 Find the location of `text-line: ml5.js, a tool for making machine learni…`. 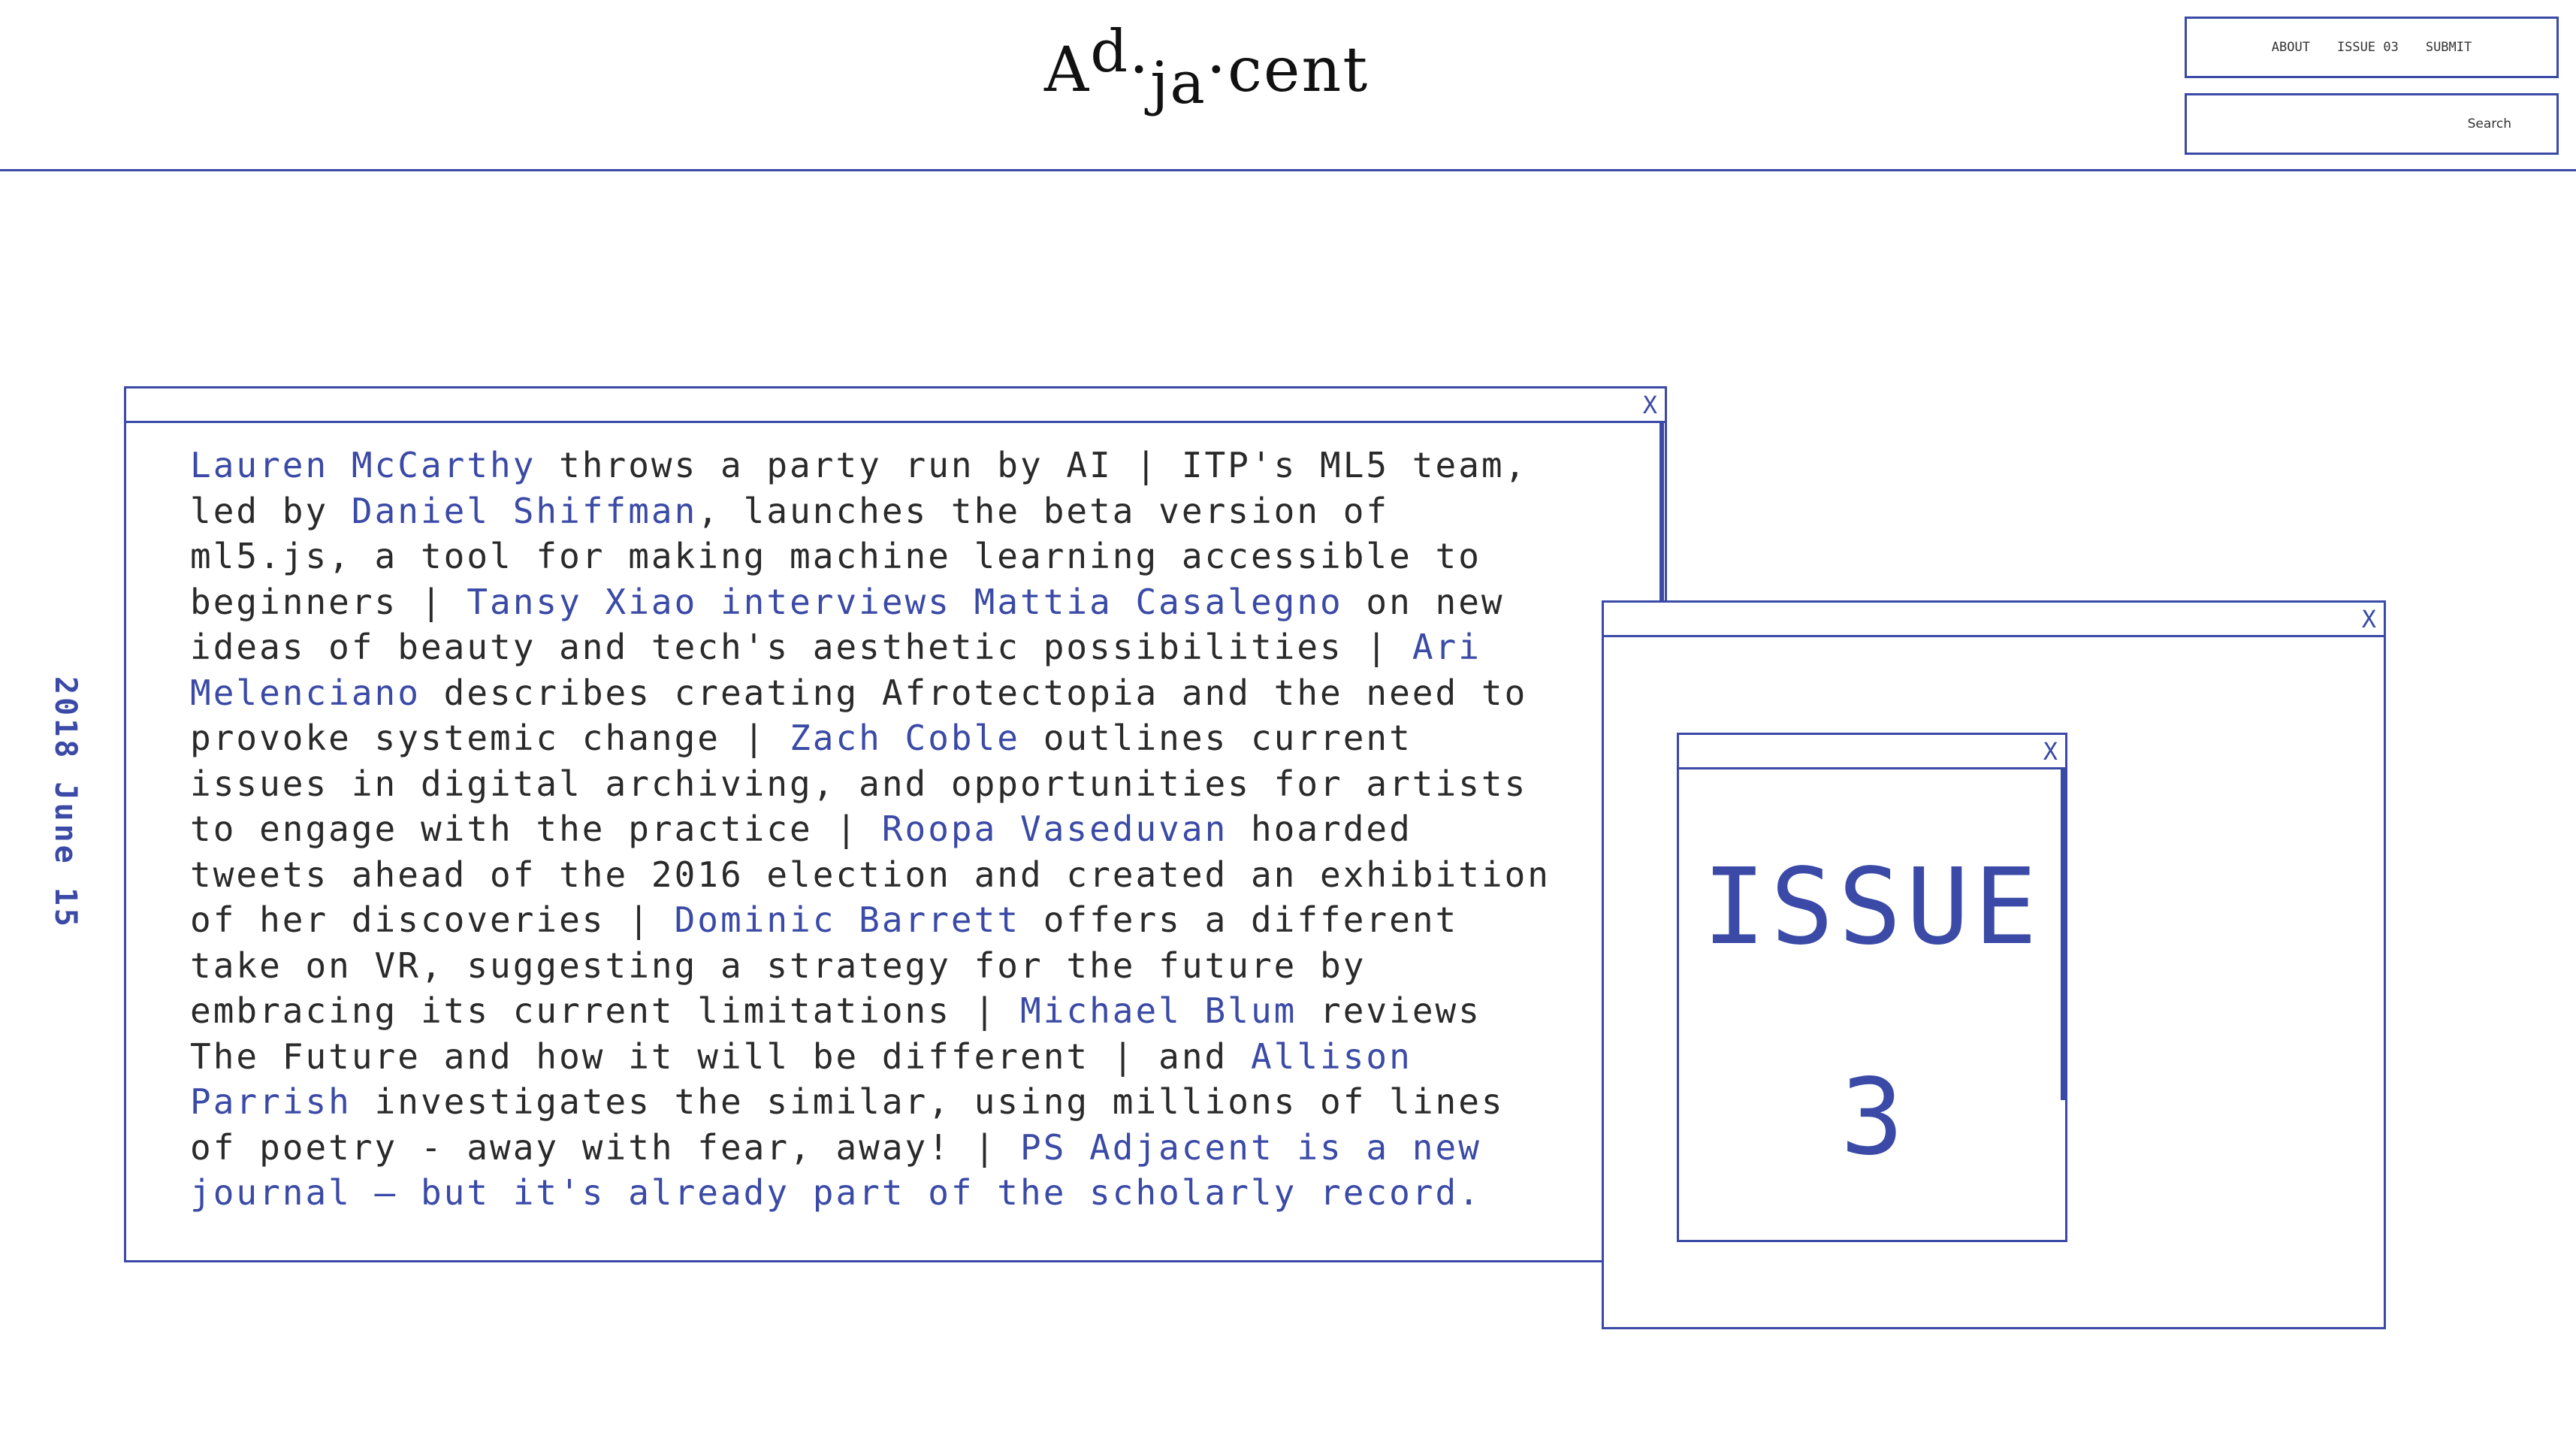

text-line: ml5.js, a tool for making machine learni… is located at coordinates (926, 556).